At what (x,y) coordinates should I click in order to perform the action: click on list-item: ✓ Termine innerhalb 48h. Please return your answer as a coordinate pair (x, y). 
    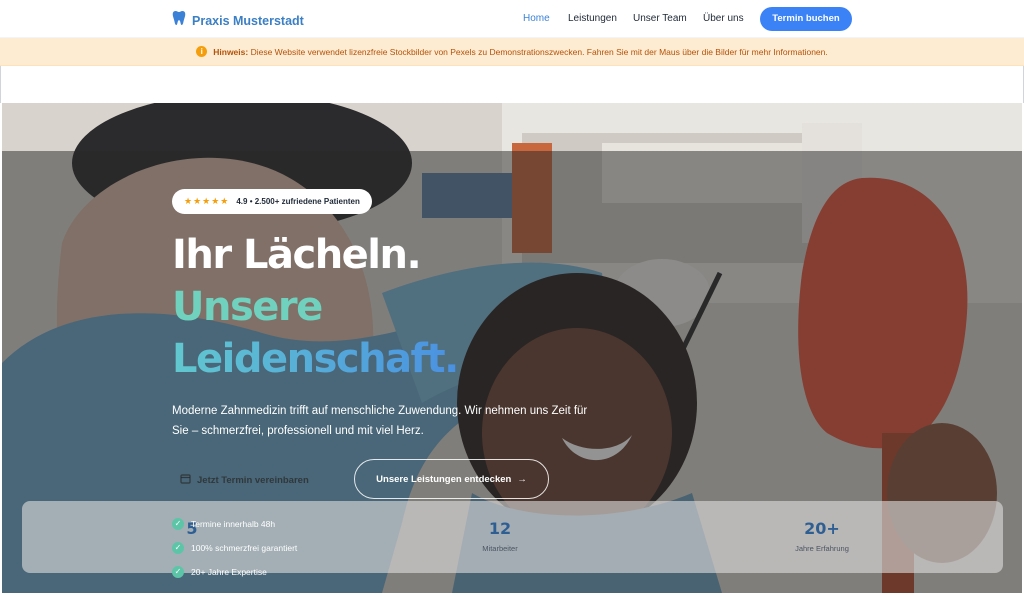
    Looking at the image, I should click on (223, 524).